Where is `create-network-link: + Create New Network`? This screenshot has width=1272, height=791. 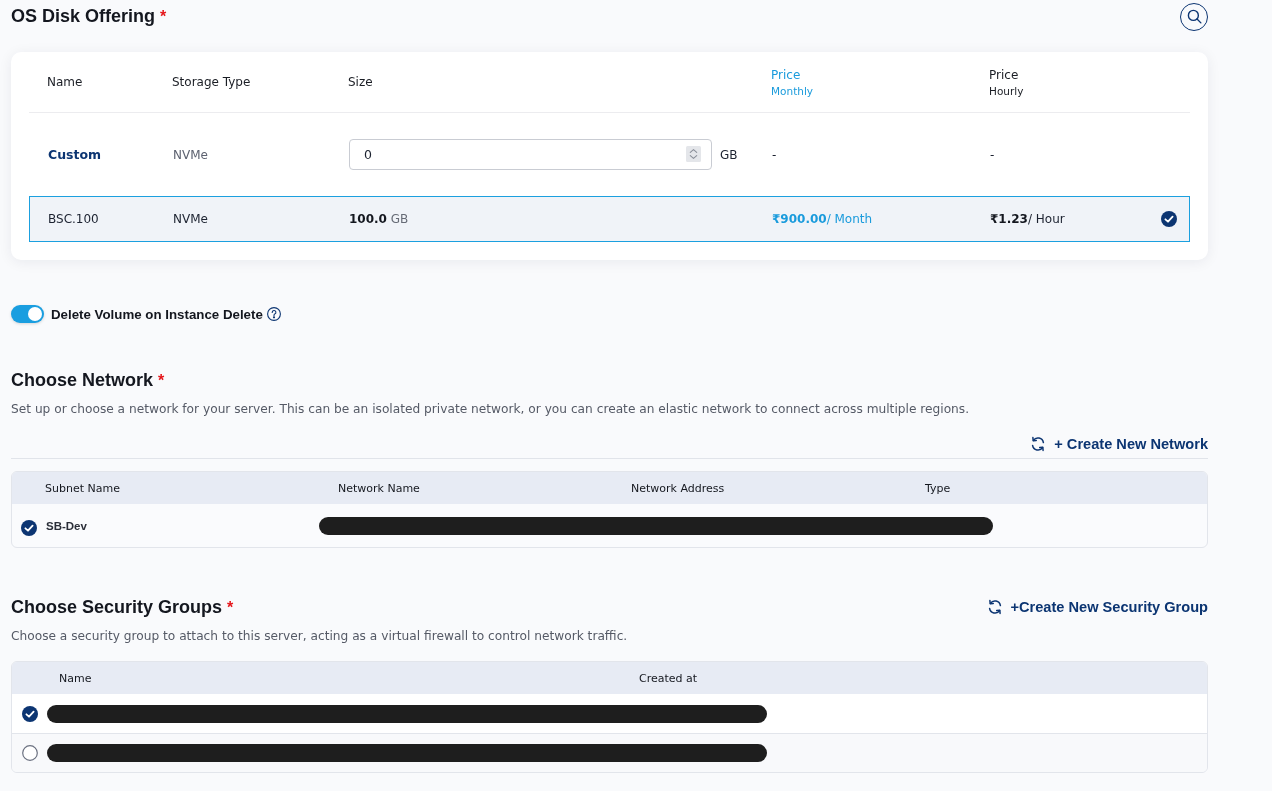
create-network-link: + Create New Network is located at coordinates (1131, 444).